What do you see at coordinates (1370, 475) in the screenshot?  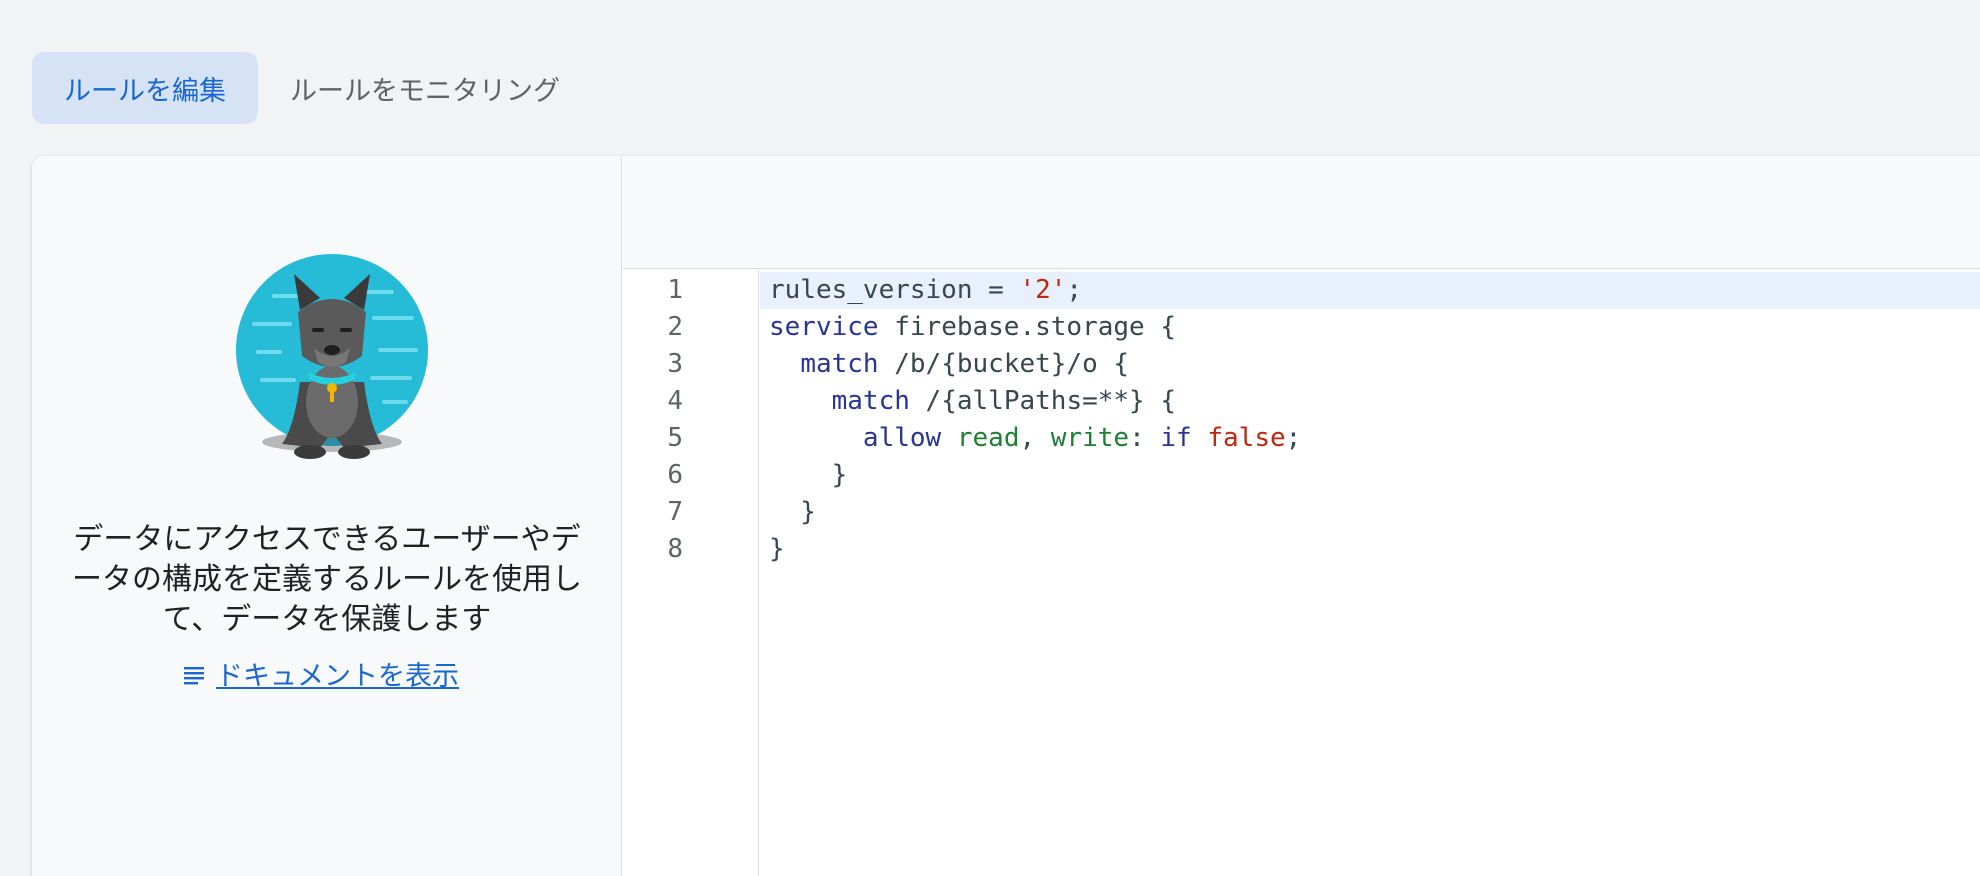 I see `code-line-6: }` at bounding box center [1370, 475].